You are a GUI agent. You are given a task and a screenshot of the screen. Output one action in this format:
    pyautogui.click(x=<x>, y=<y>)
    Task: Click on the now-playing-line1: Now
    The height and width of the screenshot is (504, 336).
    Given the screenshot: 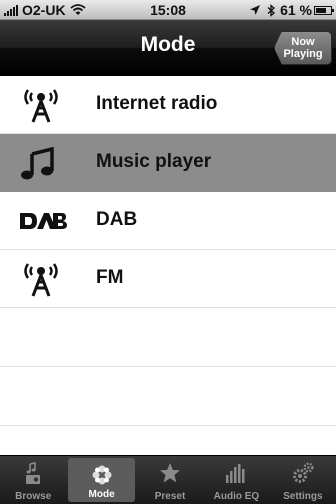 What is the action you would take?
    pyautogui.click(x=303, y=42)
    